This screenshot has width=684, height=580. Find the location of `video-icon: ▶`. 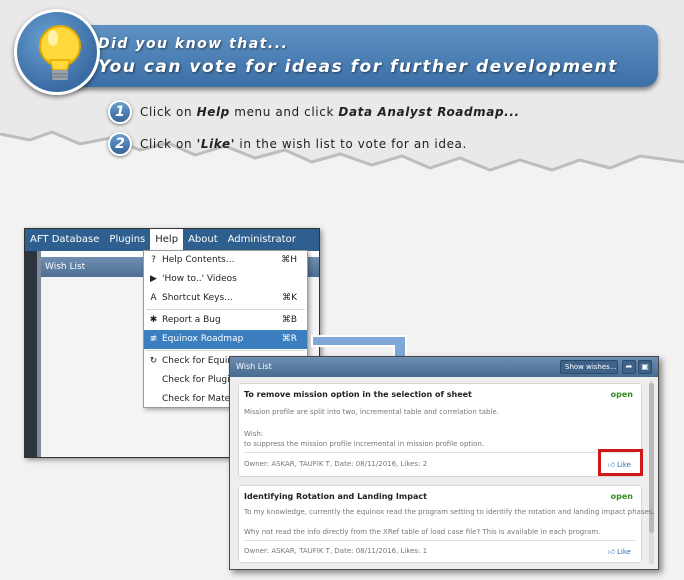

video-icon: ▶ is located at coordinates (153, 279).